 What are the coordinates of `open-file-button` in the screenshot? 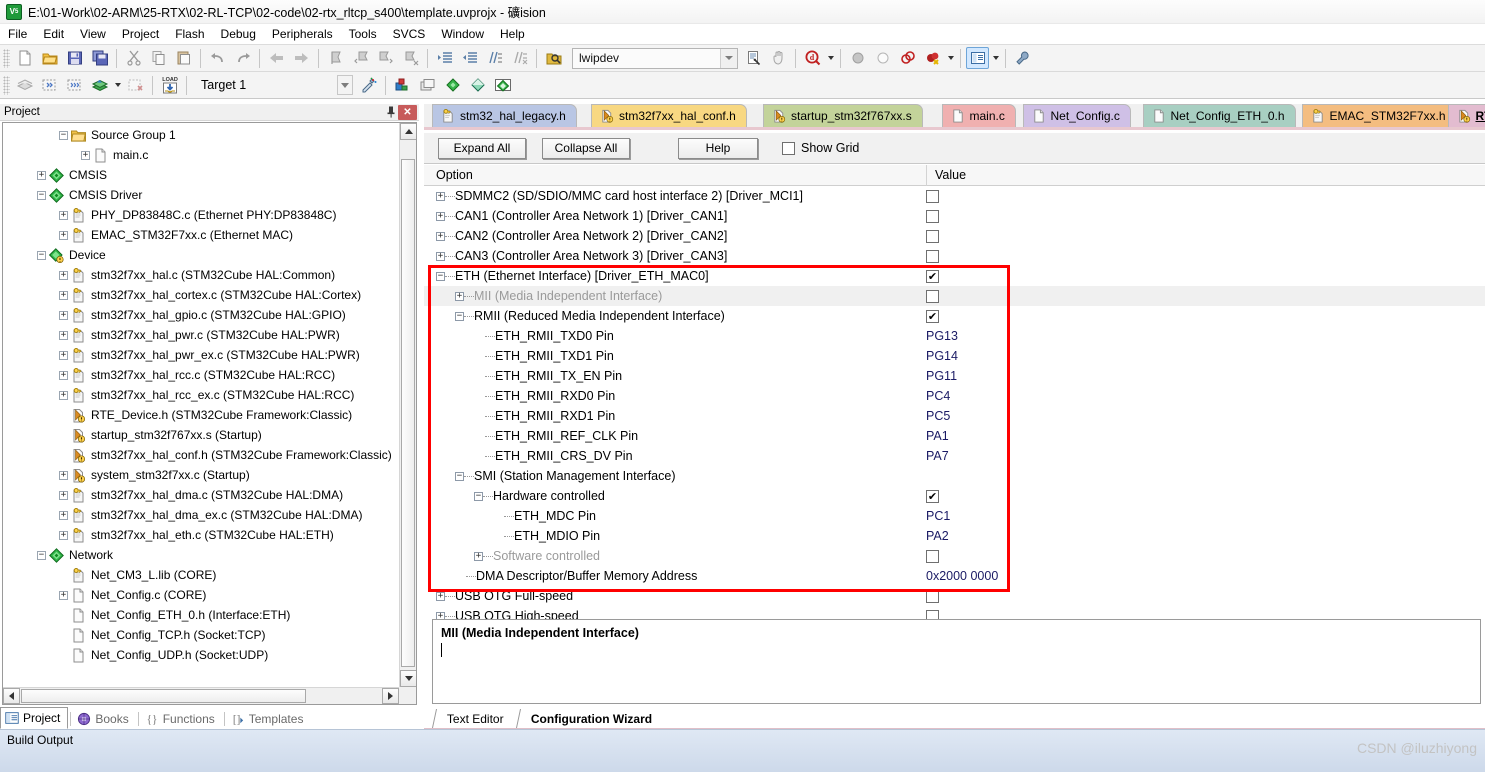 It's located at (49, 58).